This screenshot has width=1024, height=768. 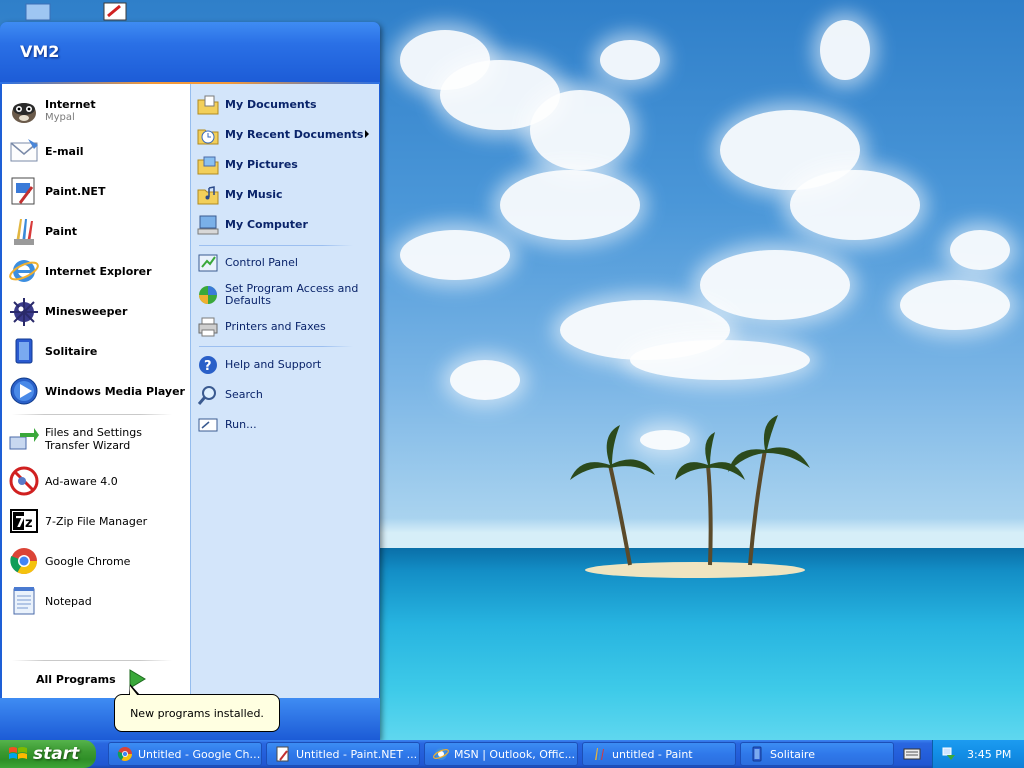 What do you see at coordinates (244, 394) in the screenshot?
I see `tool-search-label: Search` at bounding box center [244, 394].